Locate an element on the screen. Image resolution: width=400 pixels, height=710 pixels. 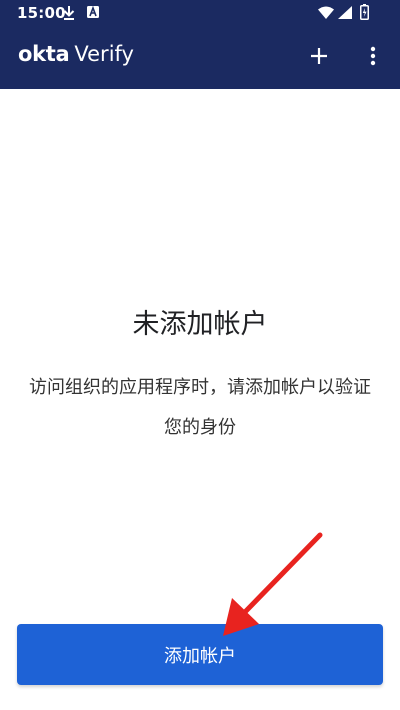
add-account-button: 添加帐户 is located at coordinates (200, 654).